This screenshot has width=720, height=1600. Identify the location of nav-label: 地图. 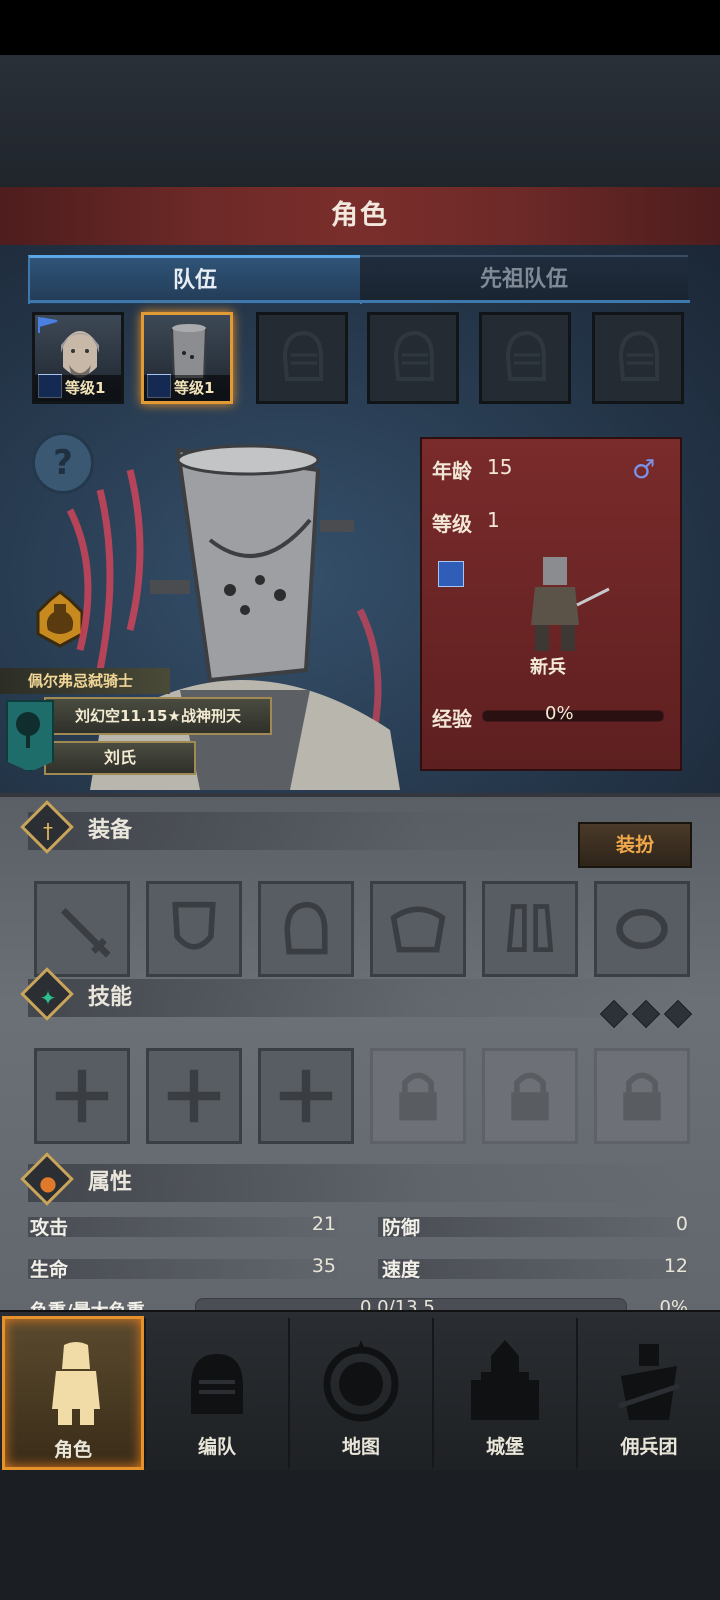
(360, 1447).